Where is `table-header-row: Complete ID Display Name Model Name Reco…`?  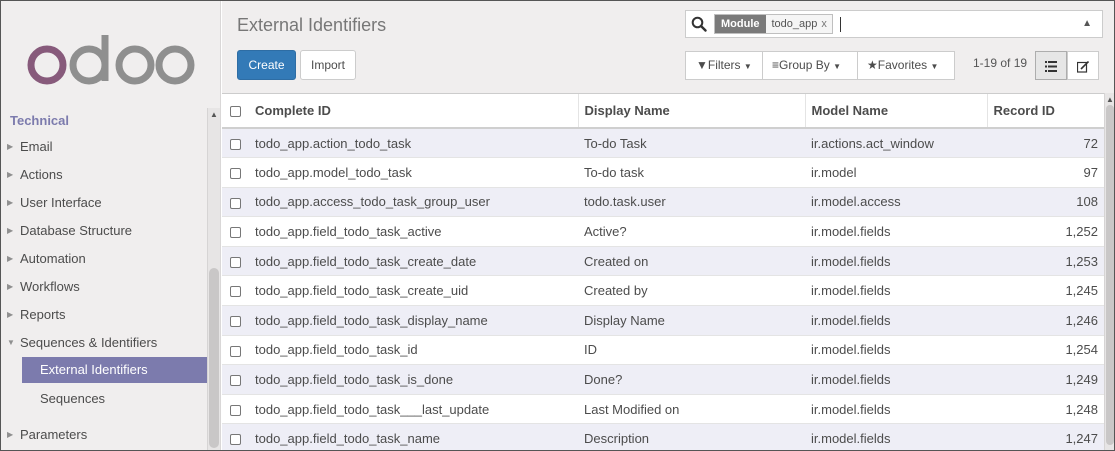 table-header-row: Complete ID Display Name Model Name Reco… is located at coordinates (663, 111).